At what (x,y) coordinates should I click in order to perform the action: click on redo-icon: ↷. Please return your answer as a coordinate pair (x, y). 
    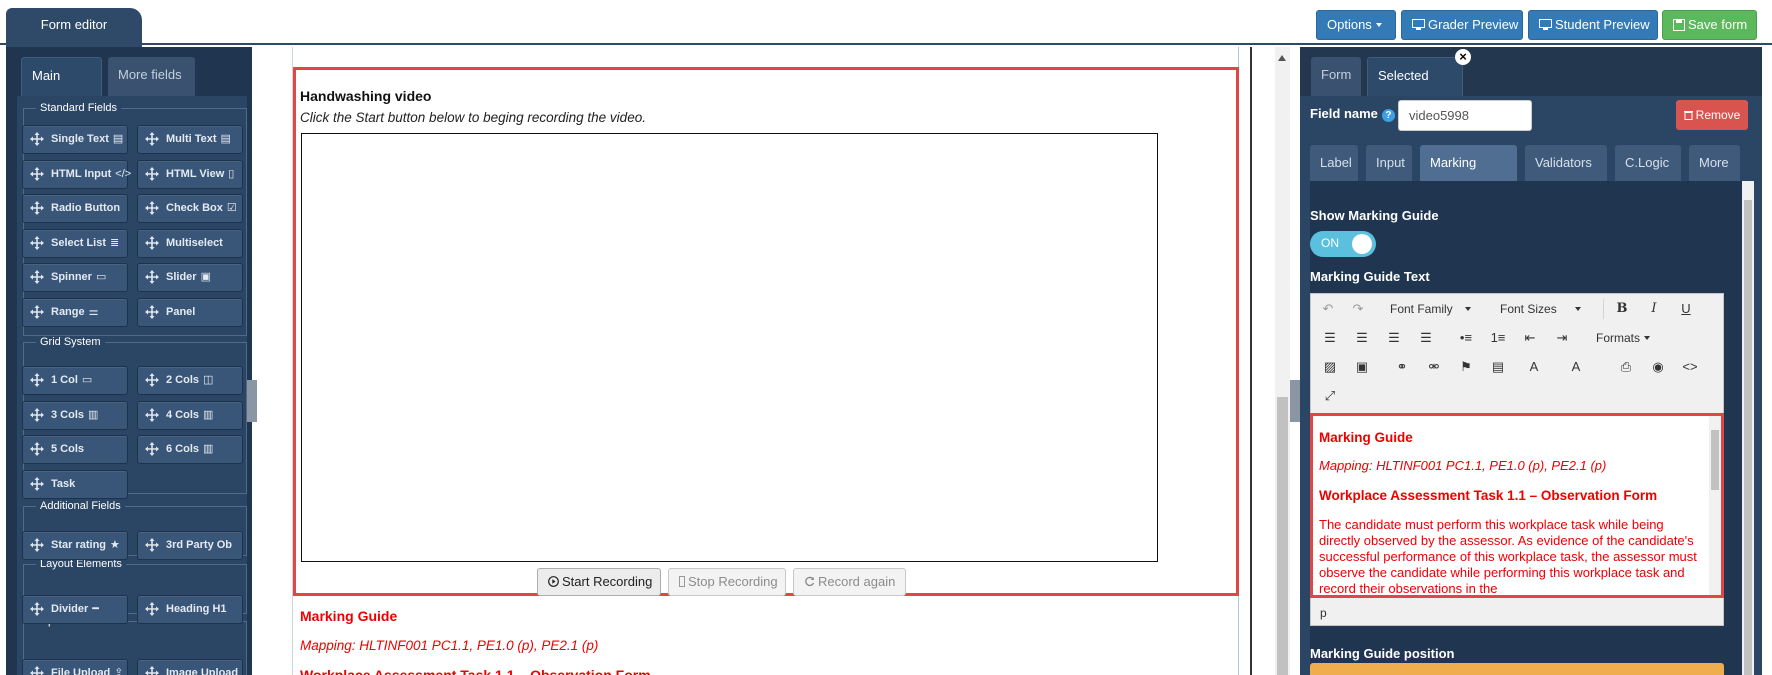
    Looking at the image, I should click on (1358, 309).